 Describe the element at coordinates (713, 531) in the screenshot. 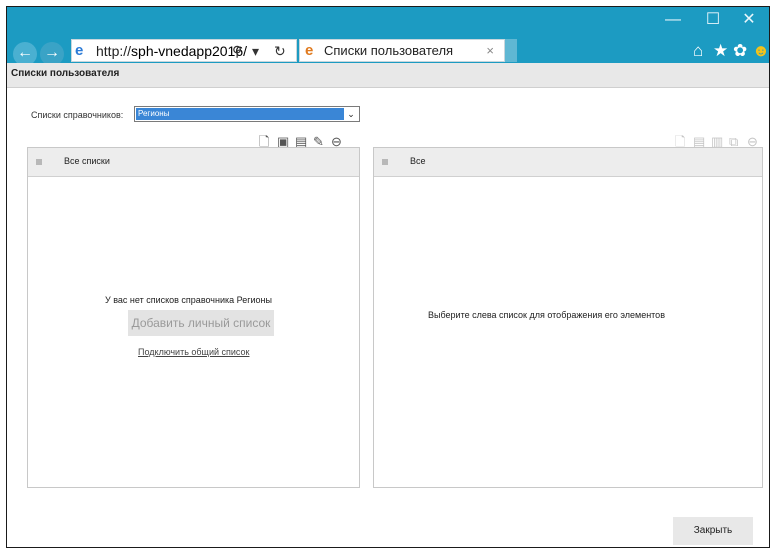

I see `close-button: Закрыть` at that location.